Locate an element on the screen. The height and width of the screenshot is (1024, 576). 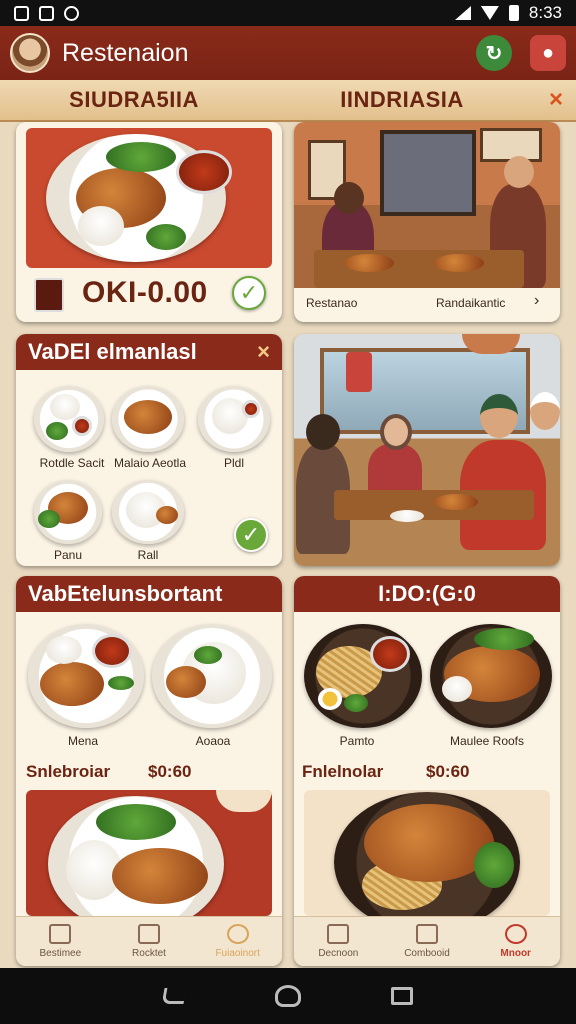
dish-list-header-right: I:DO:(G:0 is located at coordinates (427, 594).